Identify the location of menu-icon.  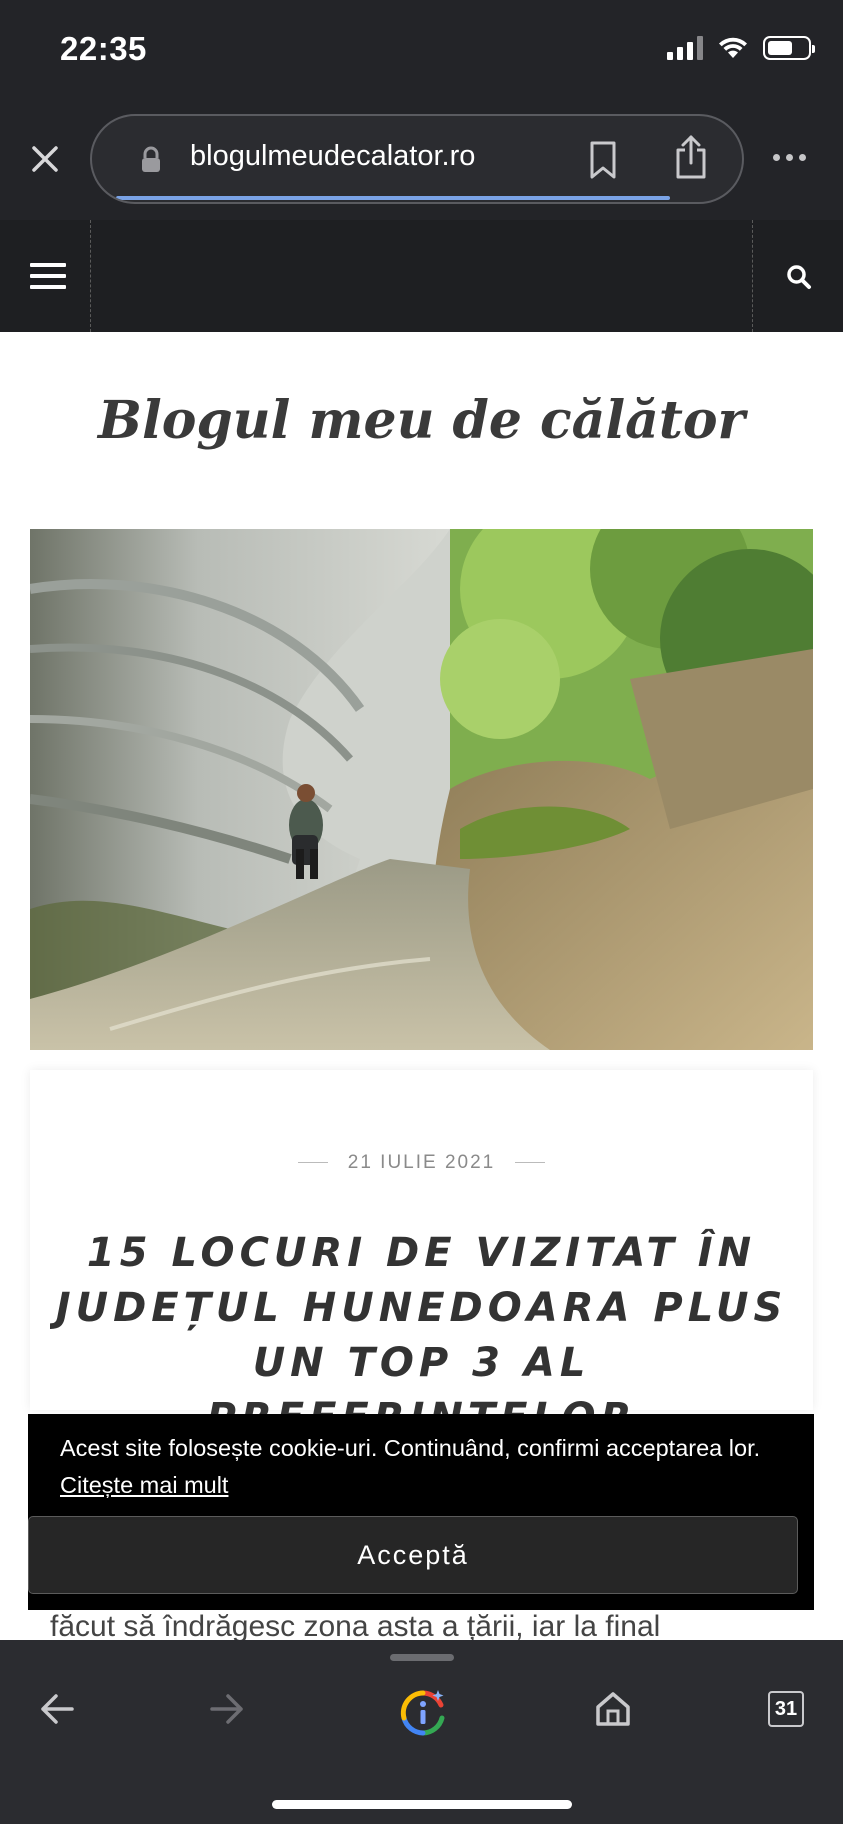
(48, 276).